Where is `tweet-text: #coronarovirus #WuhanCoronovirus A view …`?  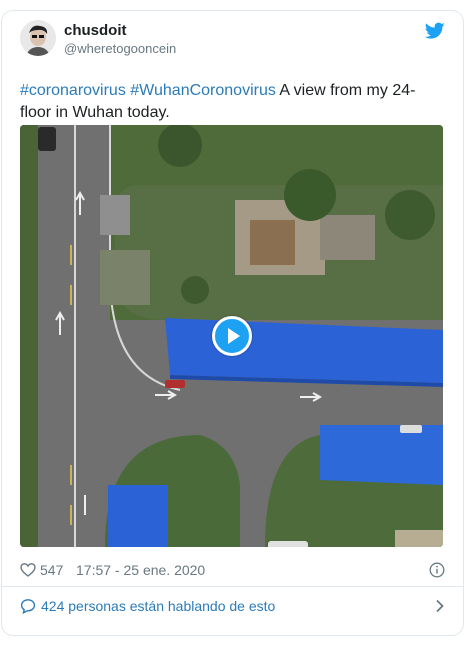
tweet-text: #coronarovirus #WuhanCoronovirus A view … is located at coordinates (222, 102).